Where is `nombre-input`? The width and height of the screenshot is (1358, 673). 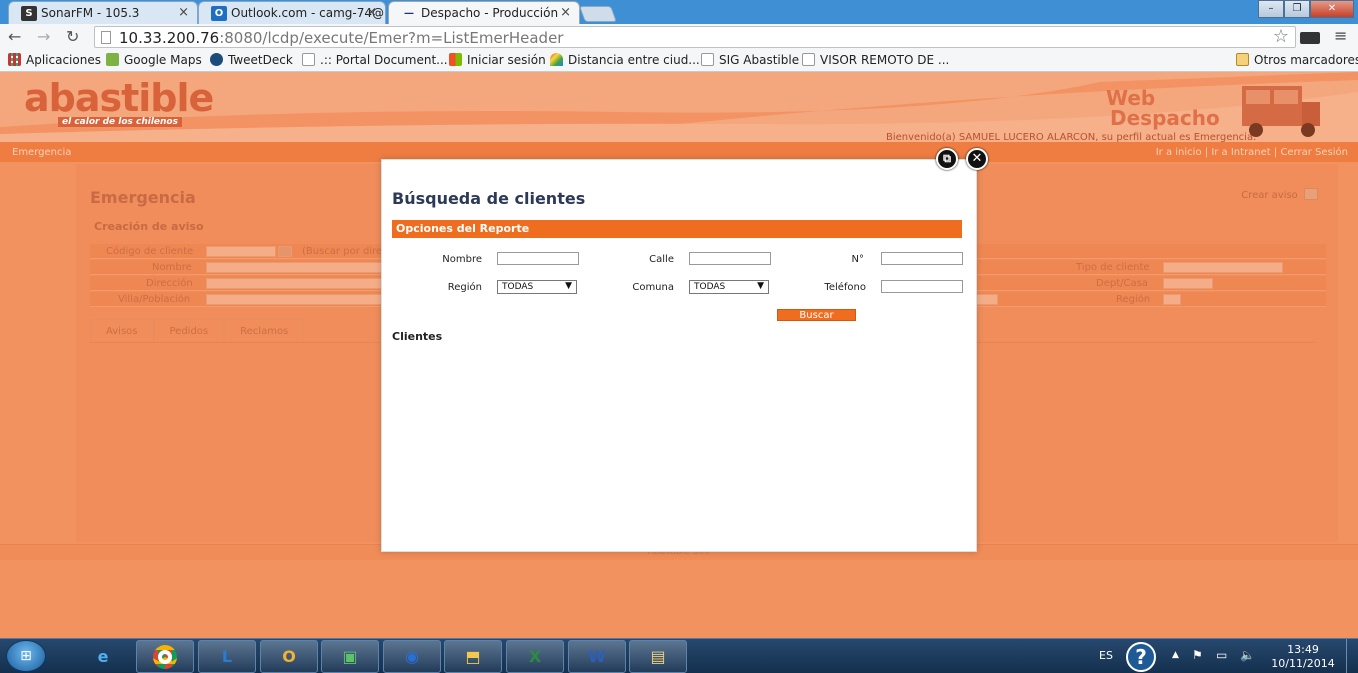 nombre-input is located at coordinates (538, 258).